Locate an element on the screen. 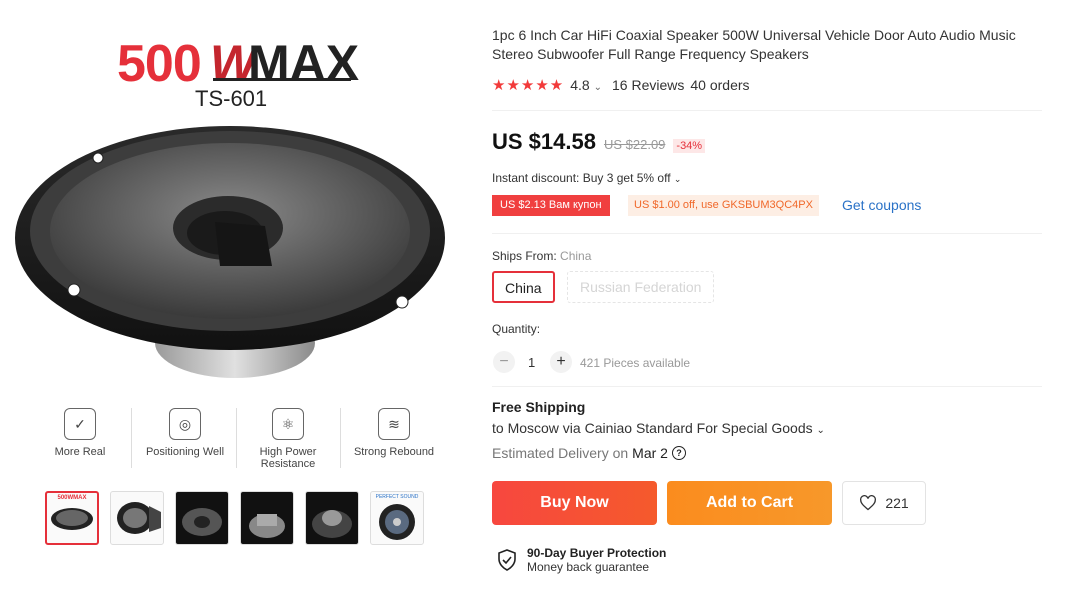 Image resolution: width=1066 pixels, height=595 pixels. protection-subtitle: Money back guarantee is located at coordinates (588, 567).